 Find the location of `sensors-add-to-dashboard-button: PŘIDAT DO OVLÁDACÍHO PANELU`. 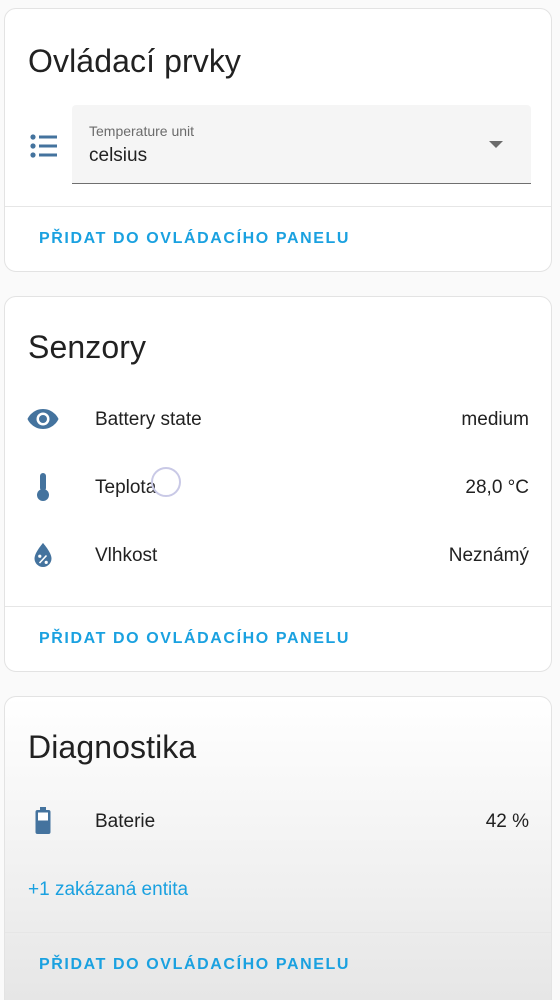

sensors-add-to-dashboard-button: PŘIDAT DO OVLÁDACÍHO PANELU is located at coordinates (194, 639).